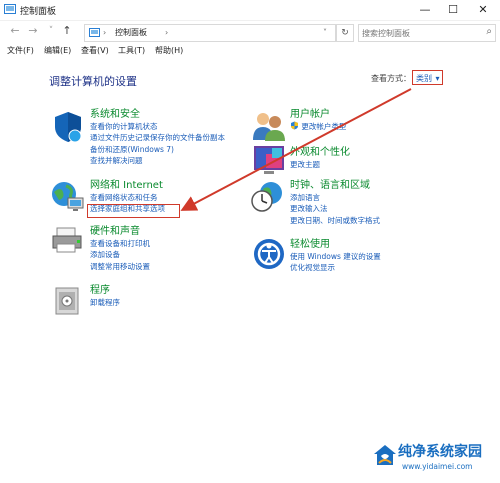  I want to click on minimize-button: —, so click(425, 10).